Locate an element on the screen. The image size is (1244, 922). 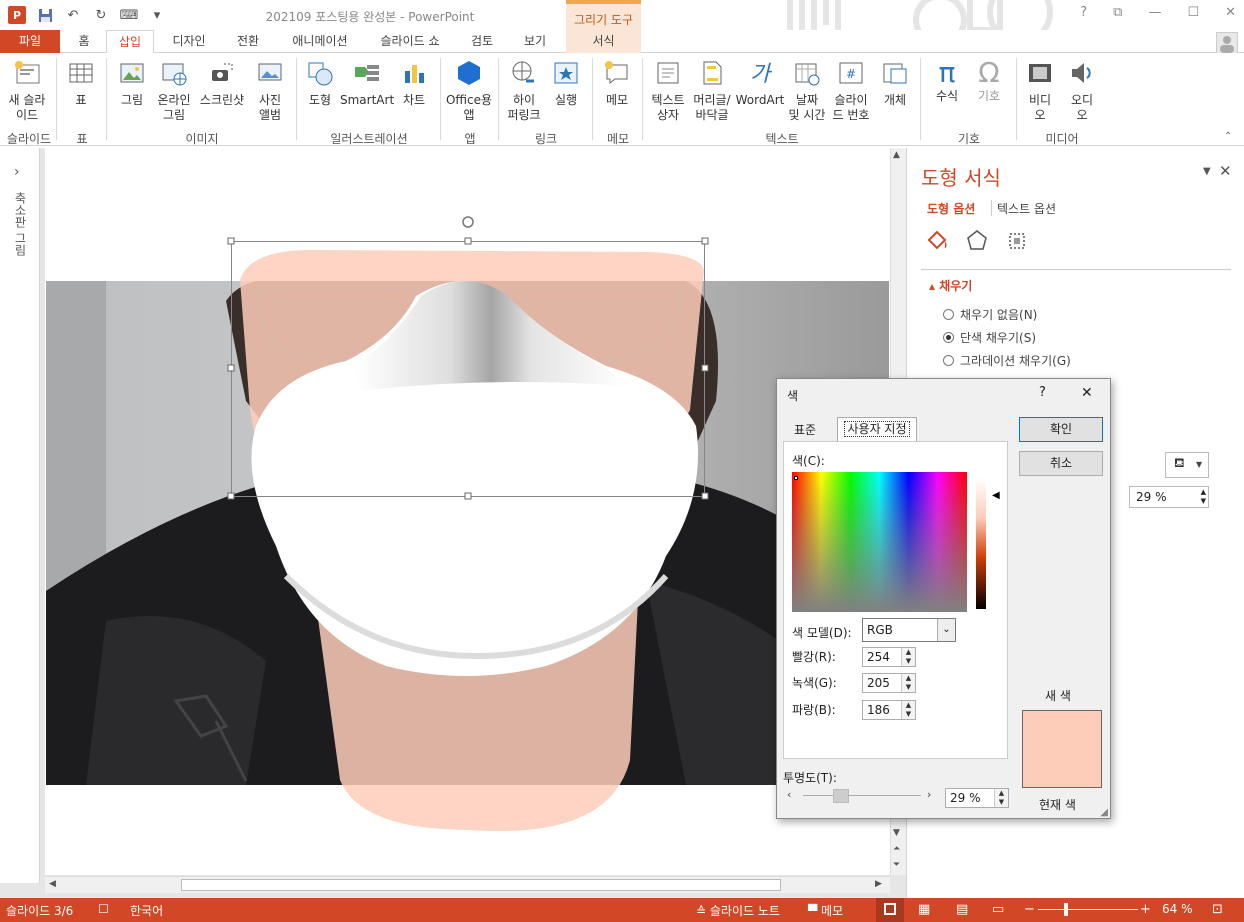
table-button: 표 is located at coordinates (81, 82).